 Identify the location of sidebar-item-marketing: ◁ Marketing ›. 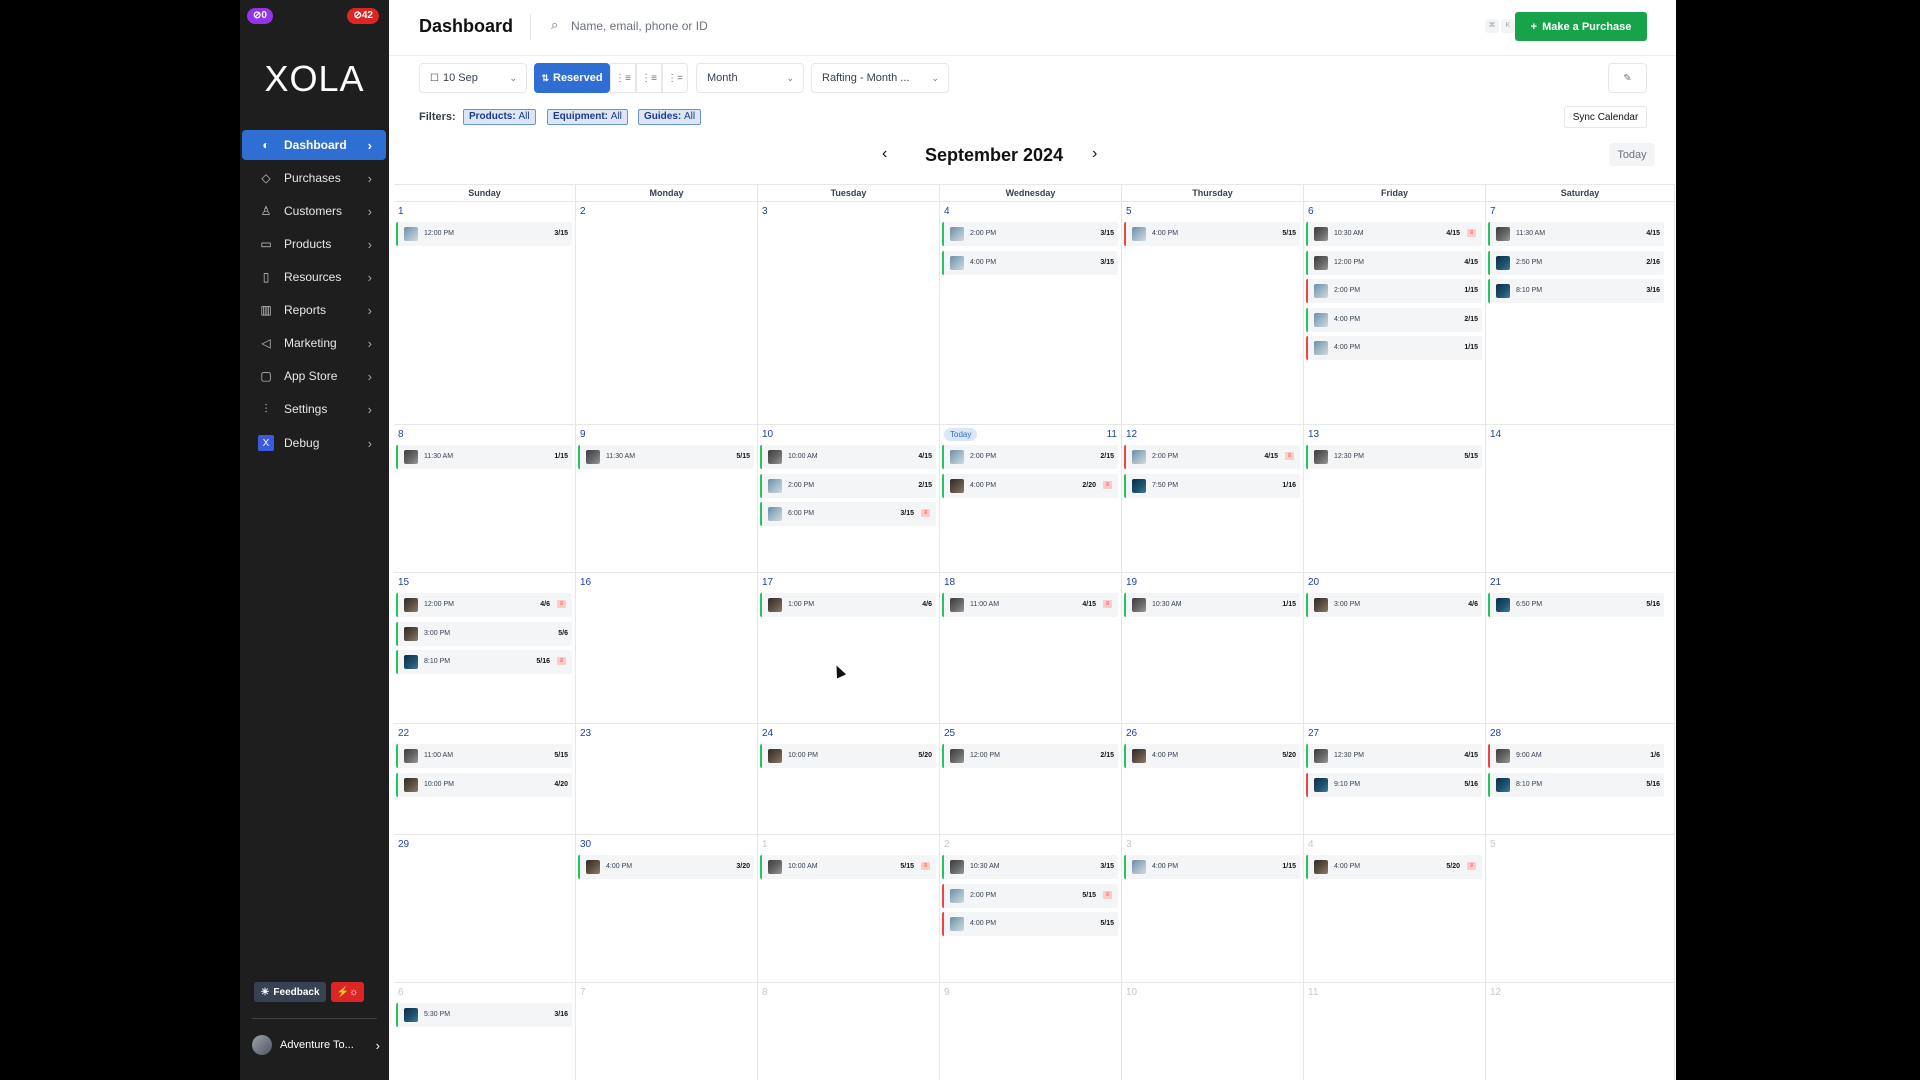
(314, 343).